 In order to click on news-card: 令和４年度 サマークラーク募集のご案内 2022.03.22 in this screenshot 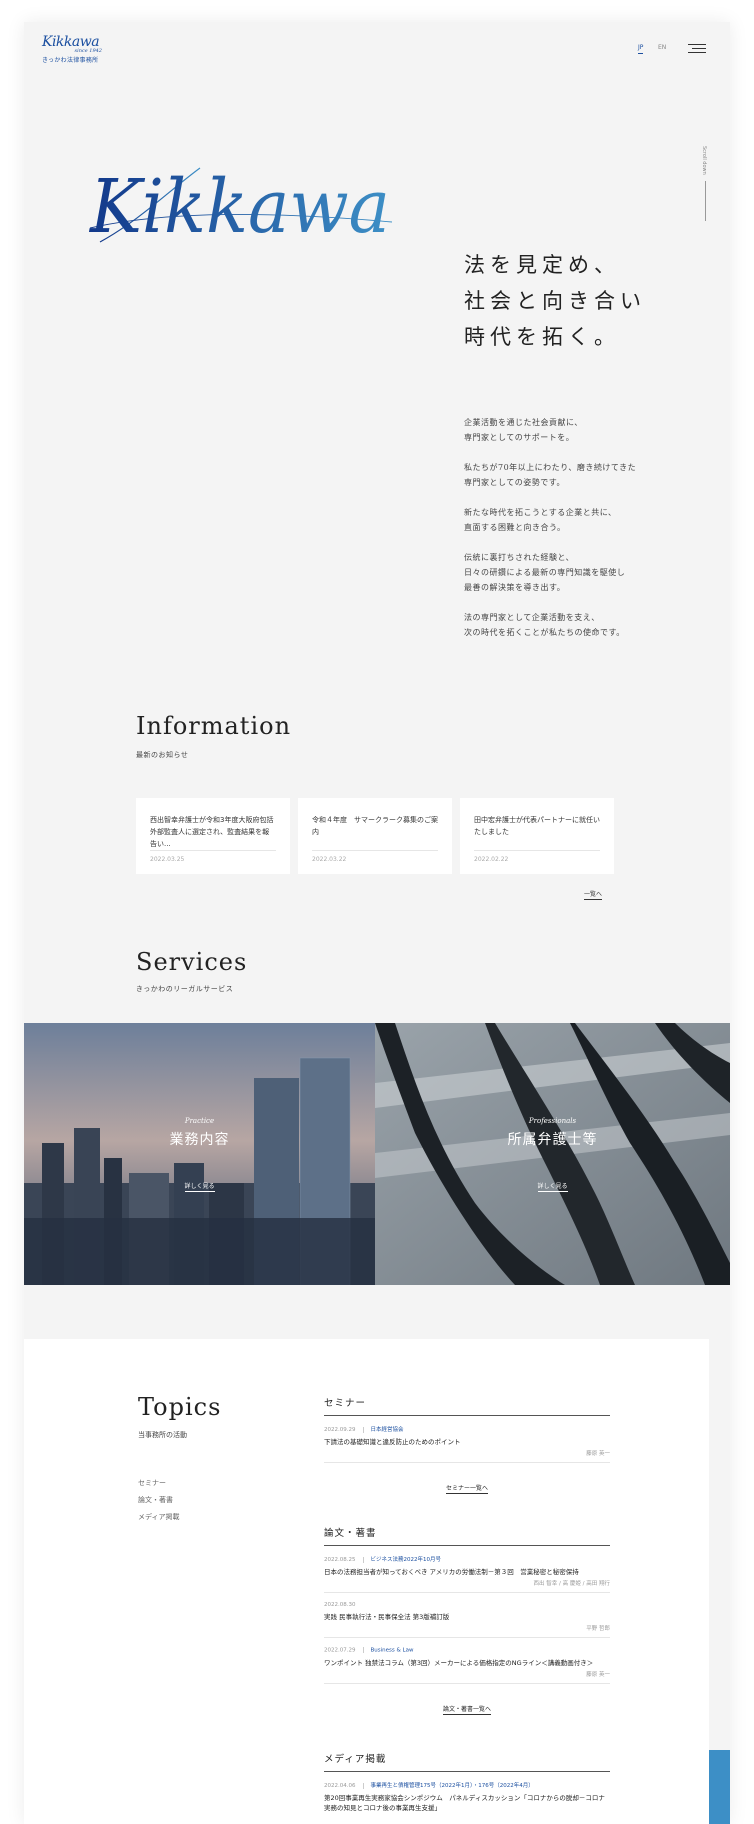, I will do `click(375, 836)`.